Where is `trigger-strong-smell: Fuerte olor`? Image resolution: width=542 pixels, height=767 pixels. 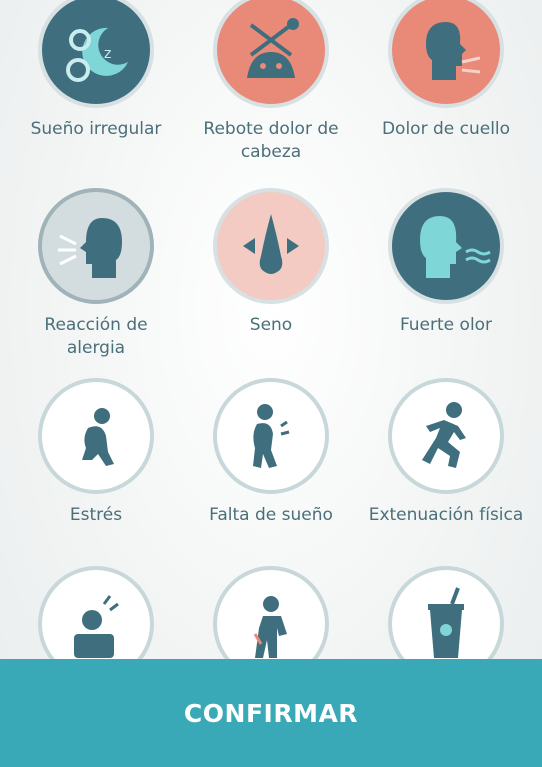 trigger-strong-smell: Fuerte olor is located at coordinates (446, 262).